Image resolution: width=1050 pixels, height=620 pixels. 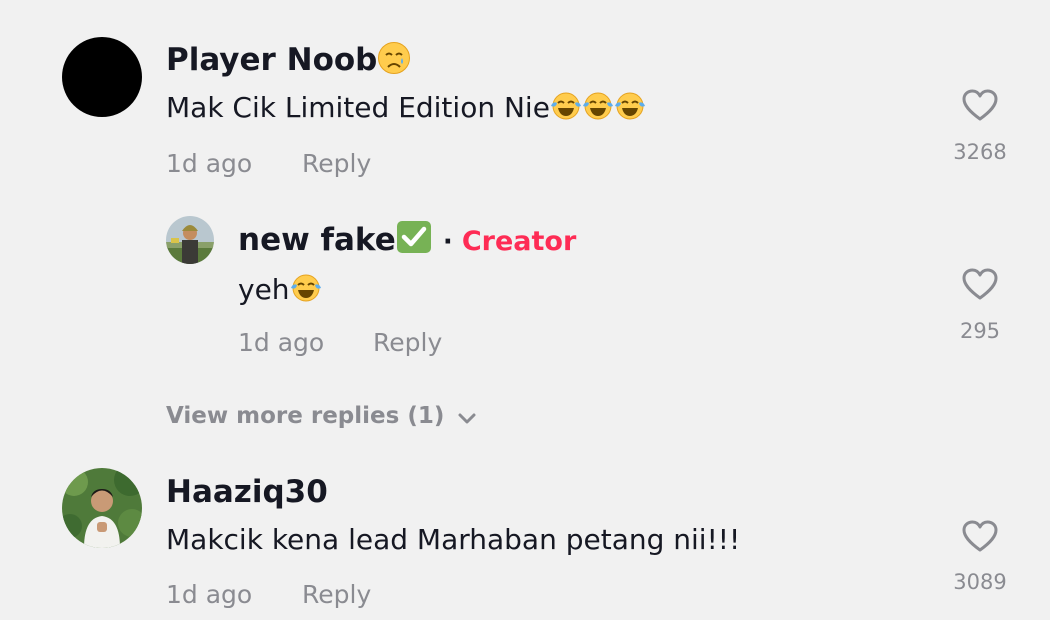 I want to click on crying-face-emoji, so click(x=394, y=58).